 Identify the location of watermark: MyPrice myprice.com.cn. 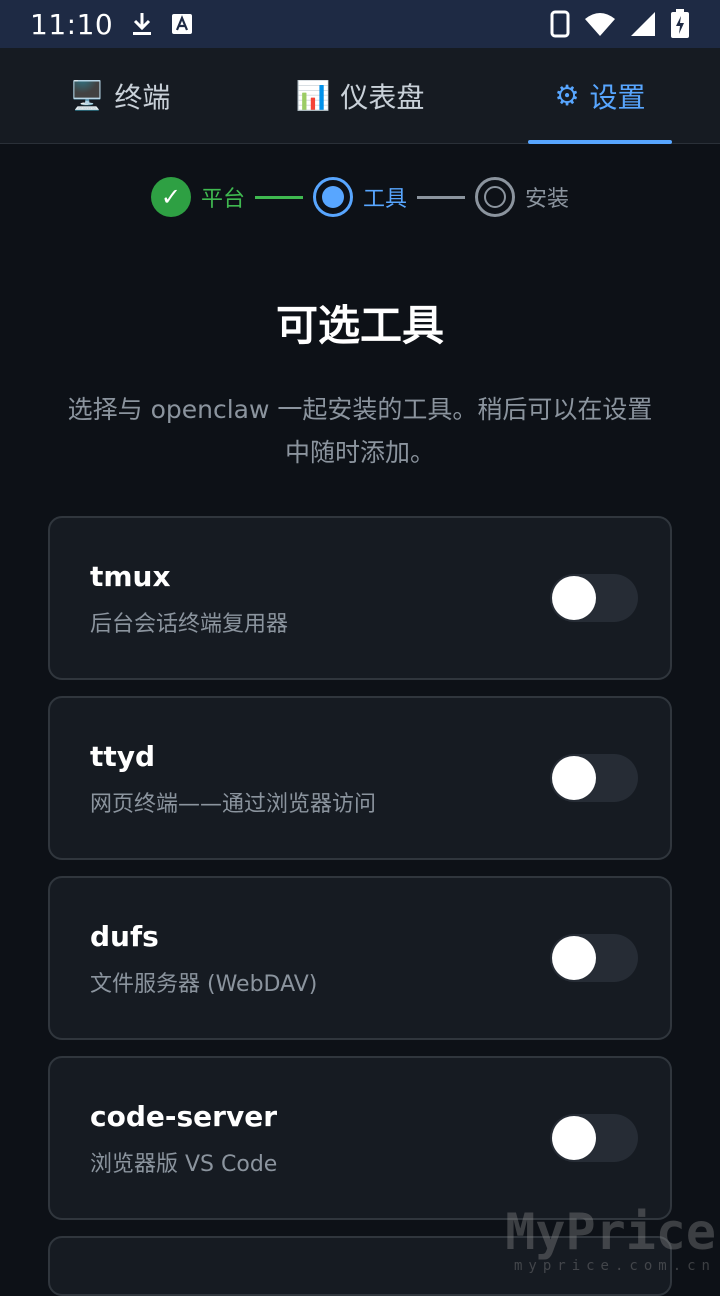
(610, 1240).